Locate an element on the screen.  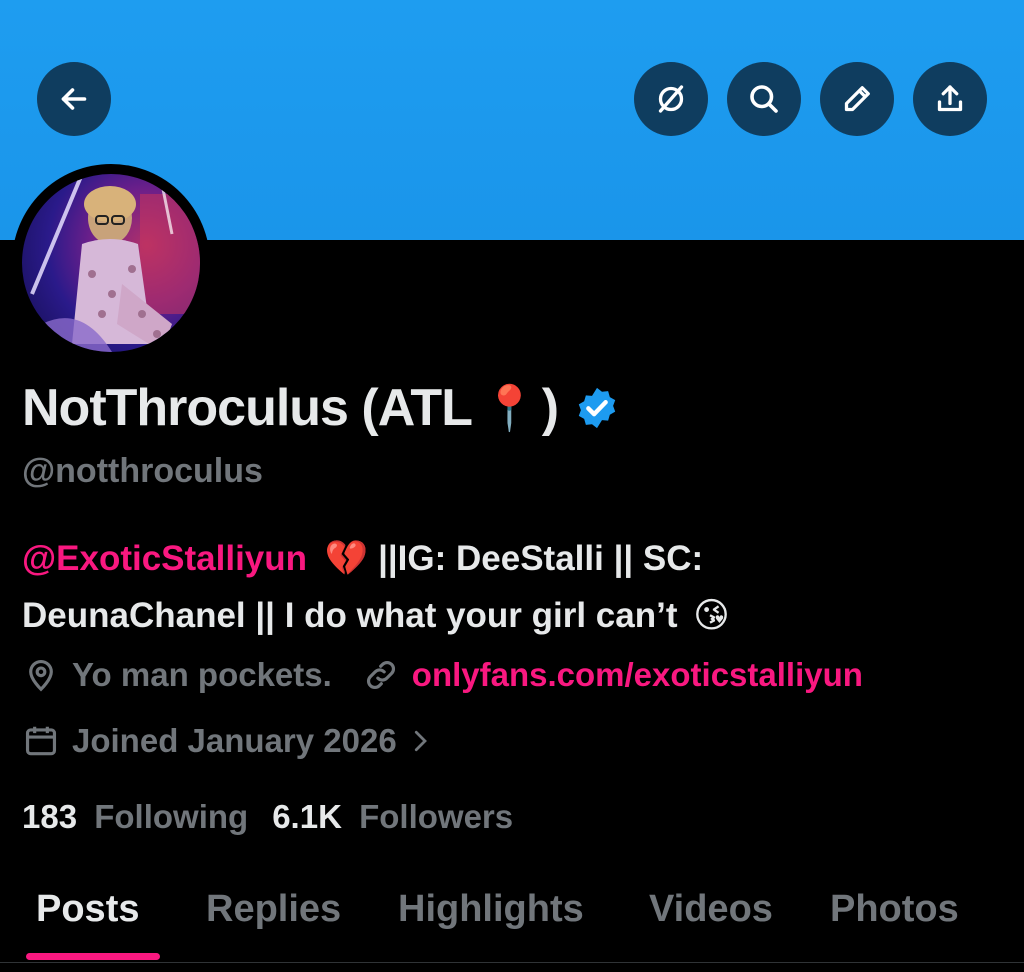
joined-row: Joined January 2026 is located at coordinates (234, 741).